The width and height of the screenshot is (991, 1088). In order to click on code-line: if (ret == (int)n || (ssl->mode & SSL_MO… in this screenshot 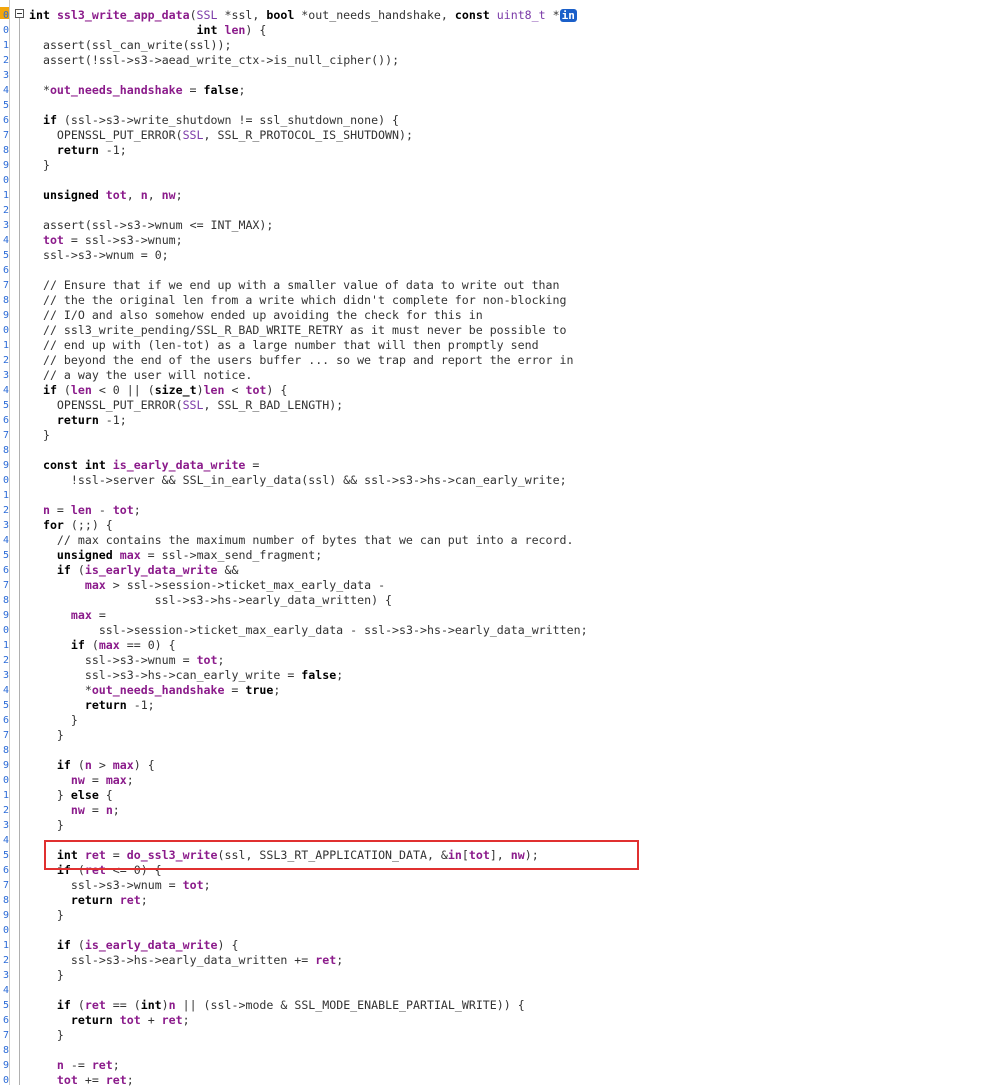, I will do `click(510, 1005)`.